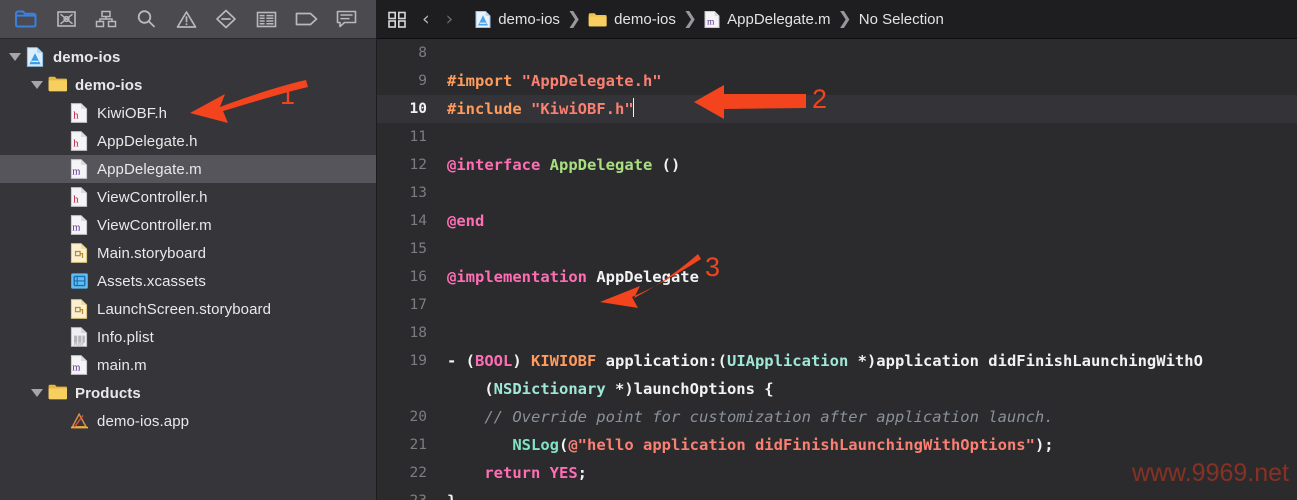 Image resolution: width=1297 pixels, height=500 pixels. I want to click on code-line: 10 #include "KiwiOBF.h", so click(837, 109).